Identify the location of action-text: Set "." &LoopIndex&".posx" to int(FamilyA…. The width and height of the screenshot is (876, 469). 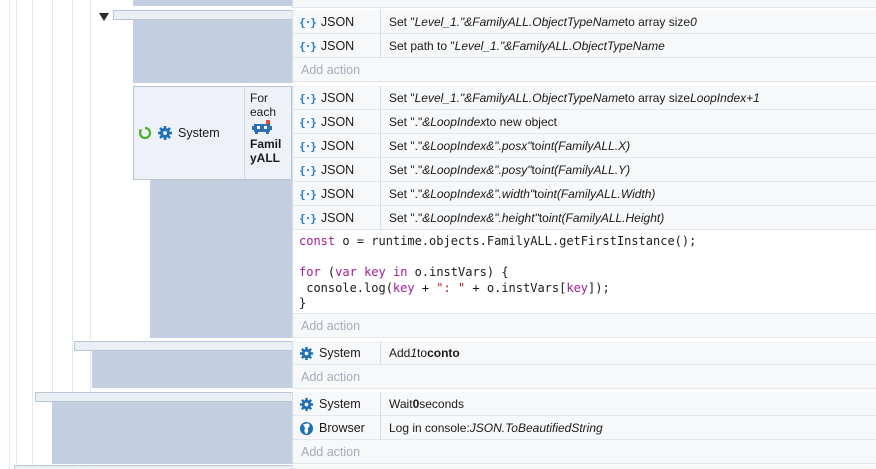
(510, 146).